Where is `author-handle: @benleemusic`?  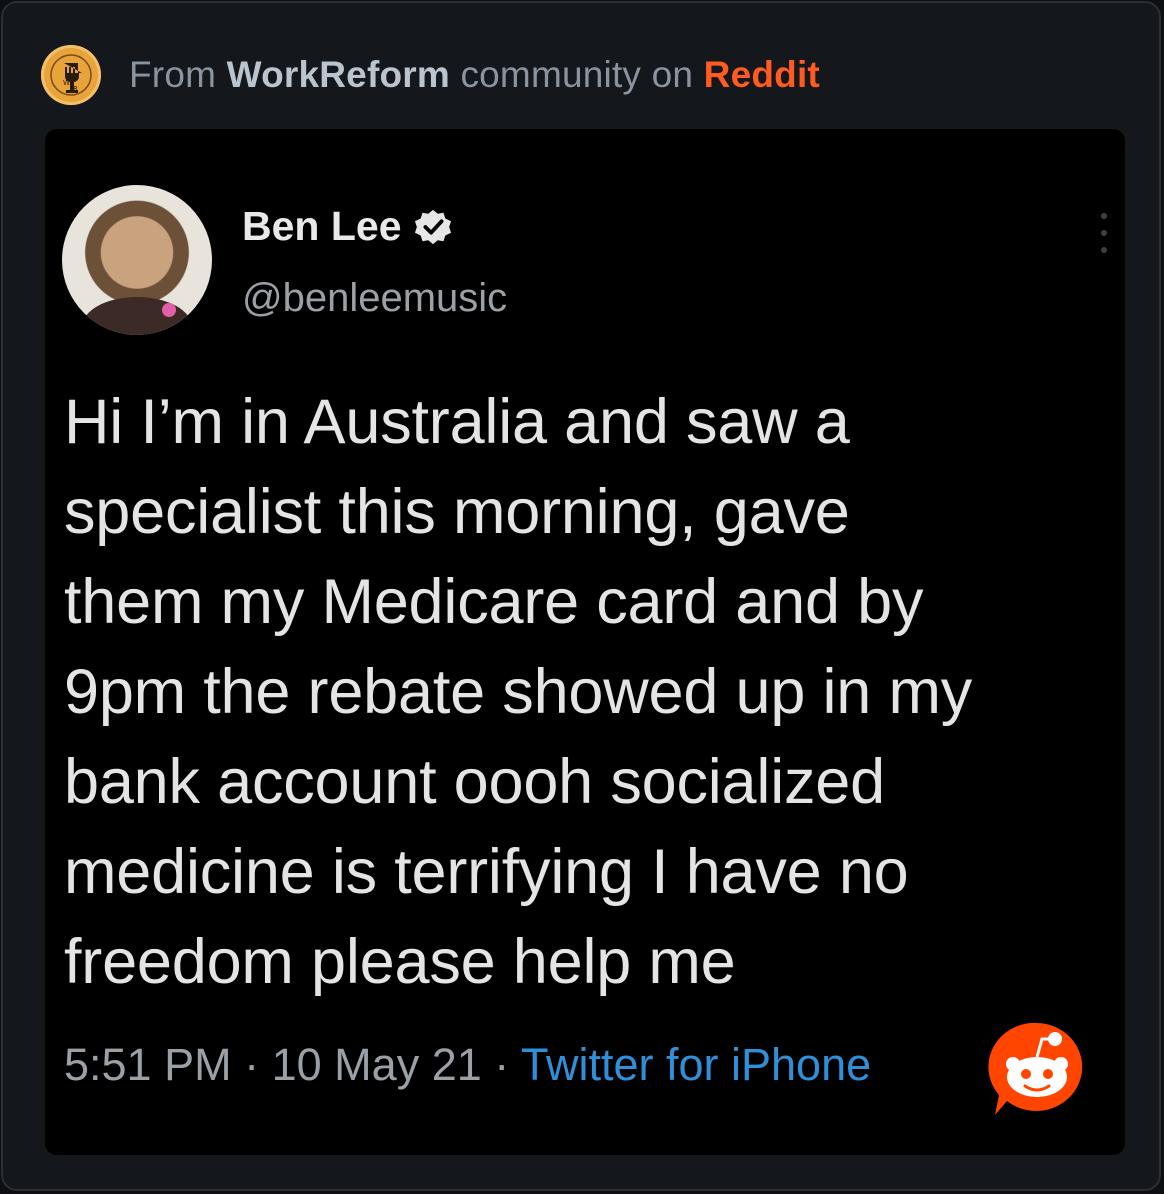 author-handle: @benleemusic is located at coordinates (375, 298).